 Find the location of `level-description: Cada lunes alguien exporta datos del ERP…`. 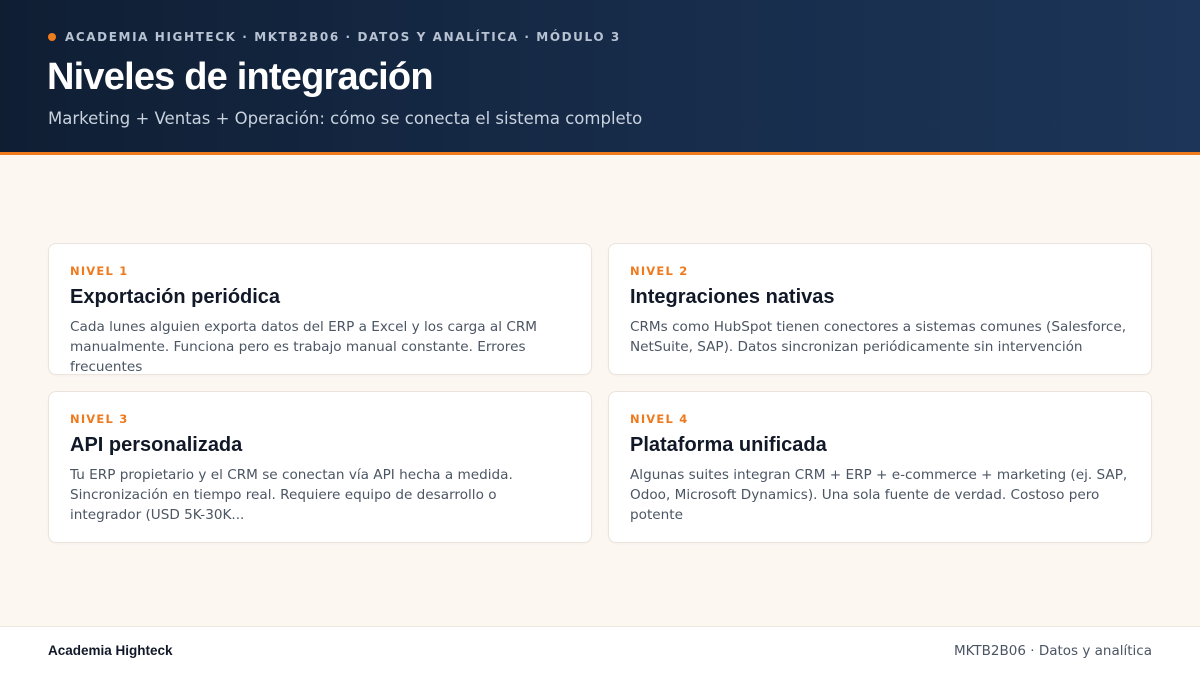

level-description: Cada lunes alguien exporta datos del ERP… is located at coordinates (304, 347).